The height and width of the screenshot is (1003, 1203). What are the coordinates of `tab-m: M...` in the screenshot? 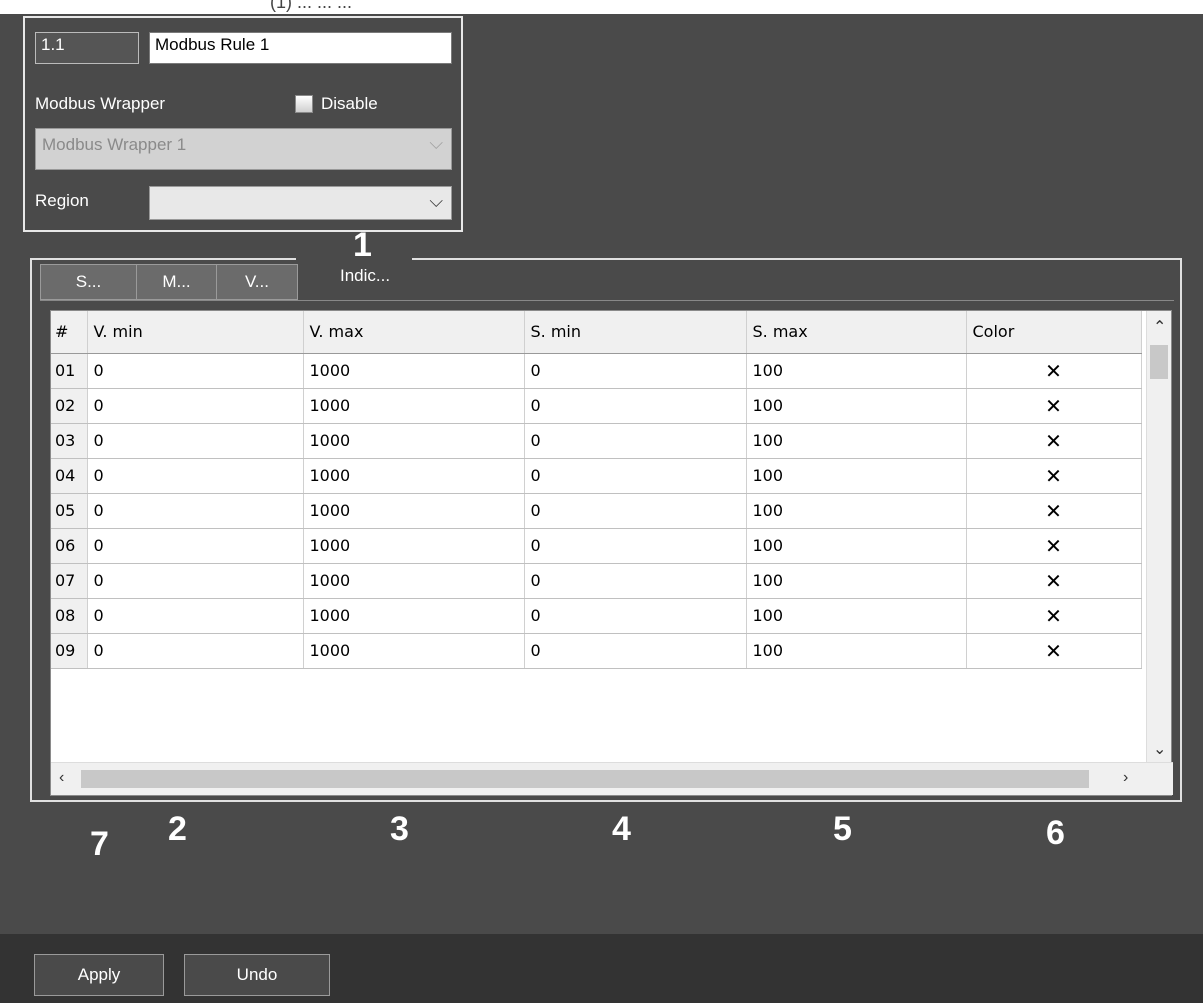 It's located at (177, 282).